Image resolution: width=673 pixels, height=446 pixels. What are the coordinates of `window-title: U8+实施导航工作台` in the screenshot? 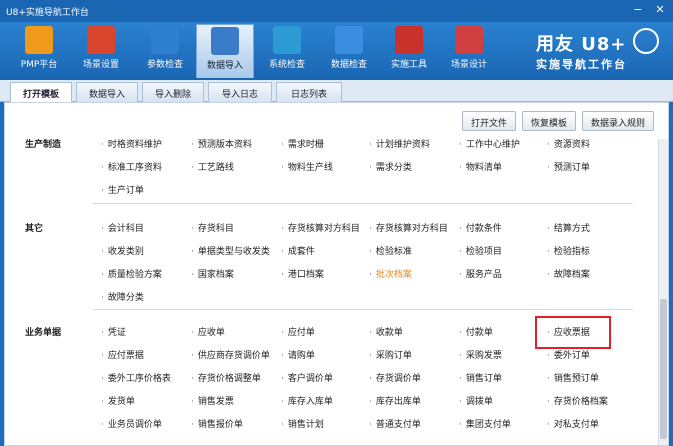 It's located at (47, 13).